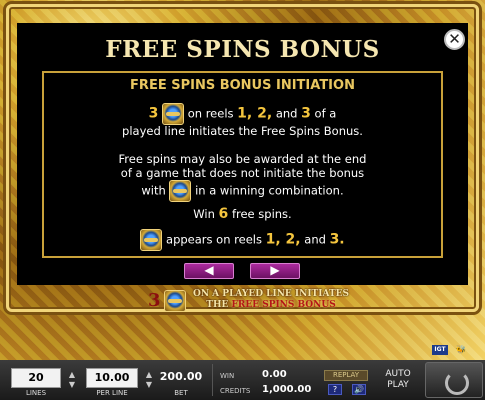 This screenshot has width=485, height=400. I want to click on banner-line-2: THE FREE SPINS BONUS, so click(271, 305).